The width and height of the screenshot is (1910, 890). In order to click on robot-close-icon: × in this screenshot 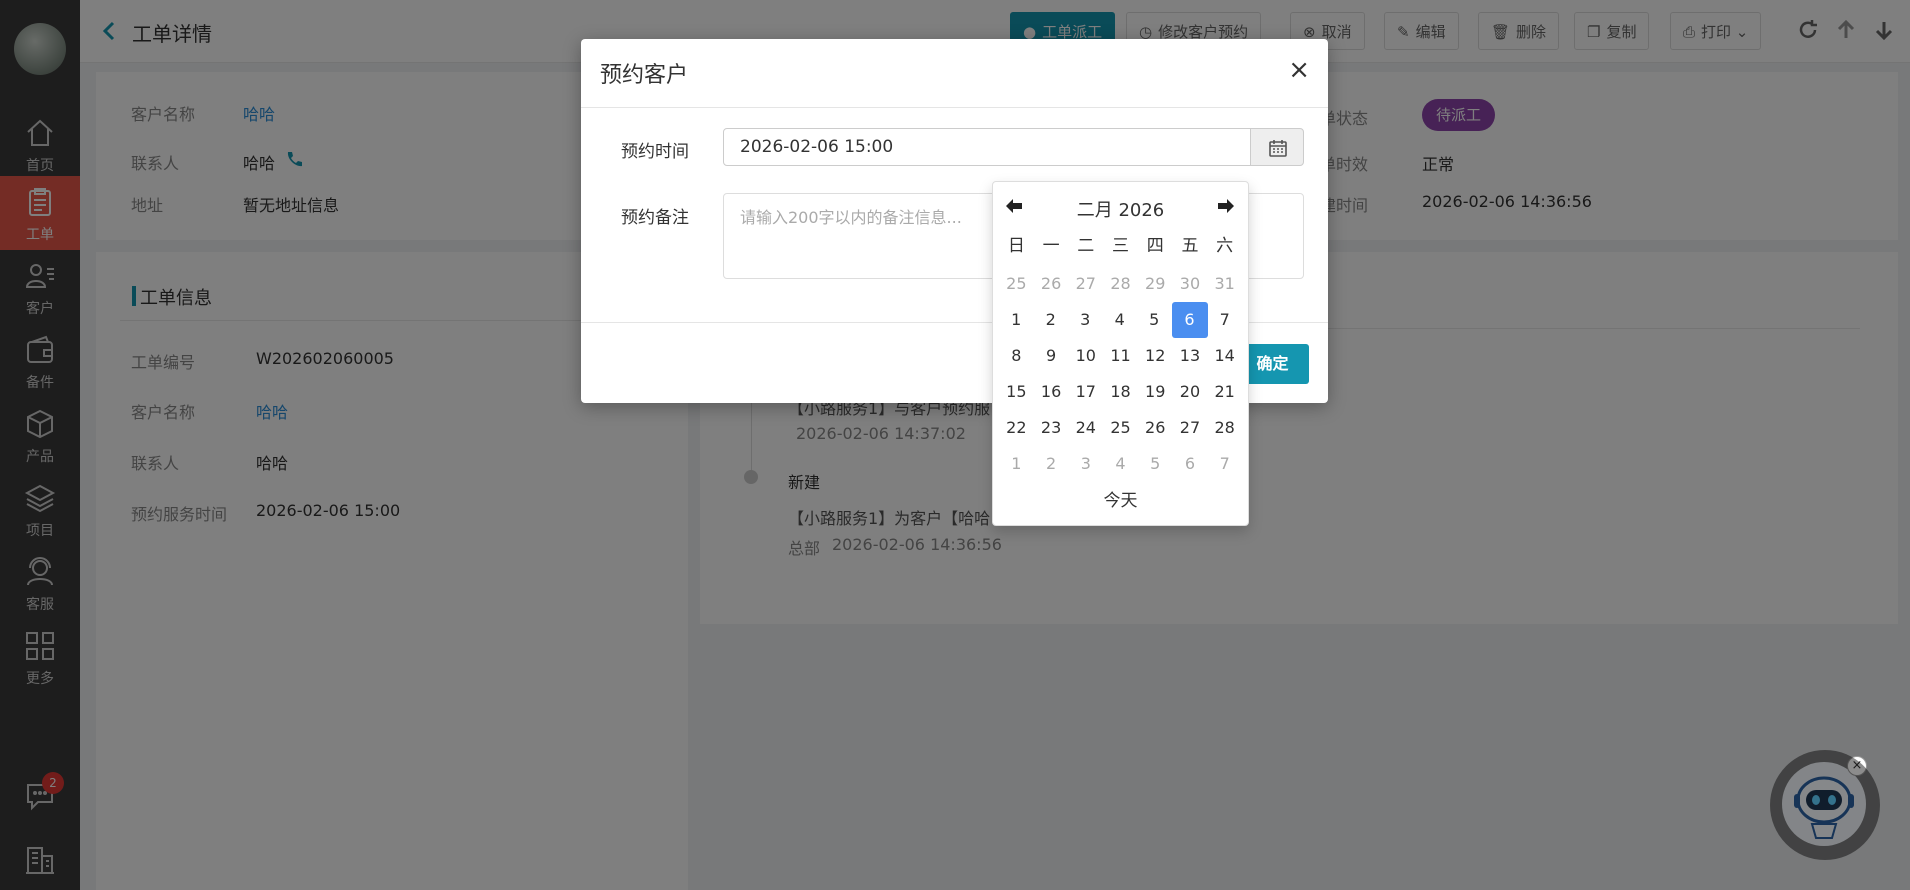, I will do `click(1857, 766)`.